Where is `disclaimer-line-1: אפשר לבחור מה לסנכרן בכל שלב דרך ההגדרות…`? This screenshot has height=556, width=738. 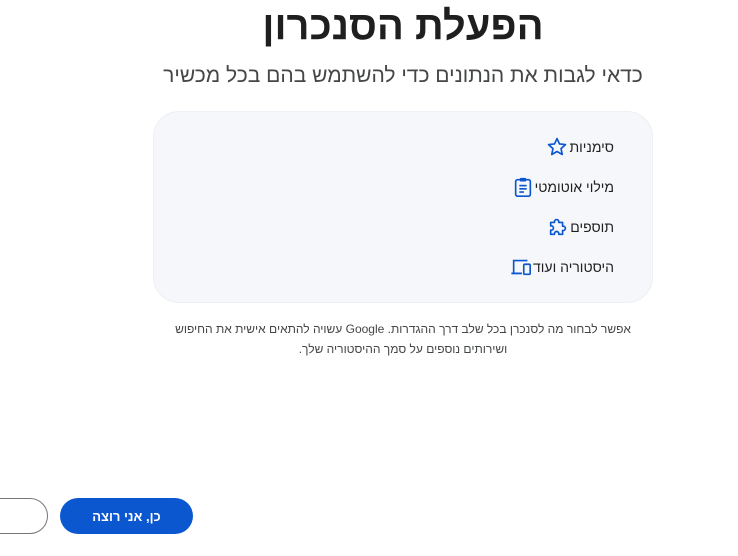 disclaimer-line-1: אפשר לבחור מה לסנכרן בכל שלב דרך ההגדרות… is located at coordinates (403, 329).